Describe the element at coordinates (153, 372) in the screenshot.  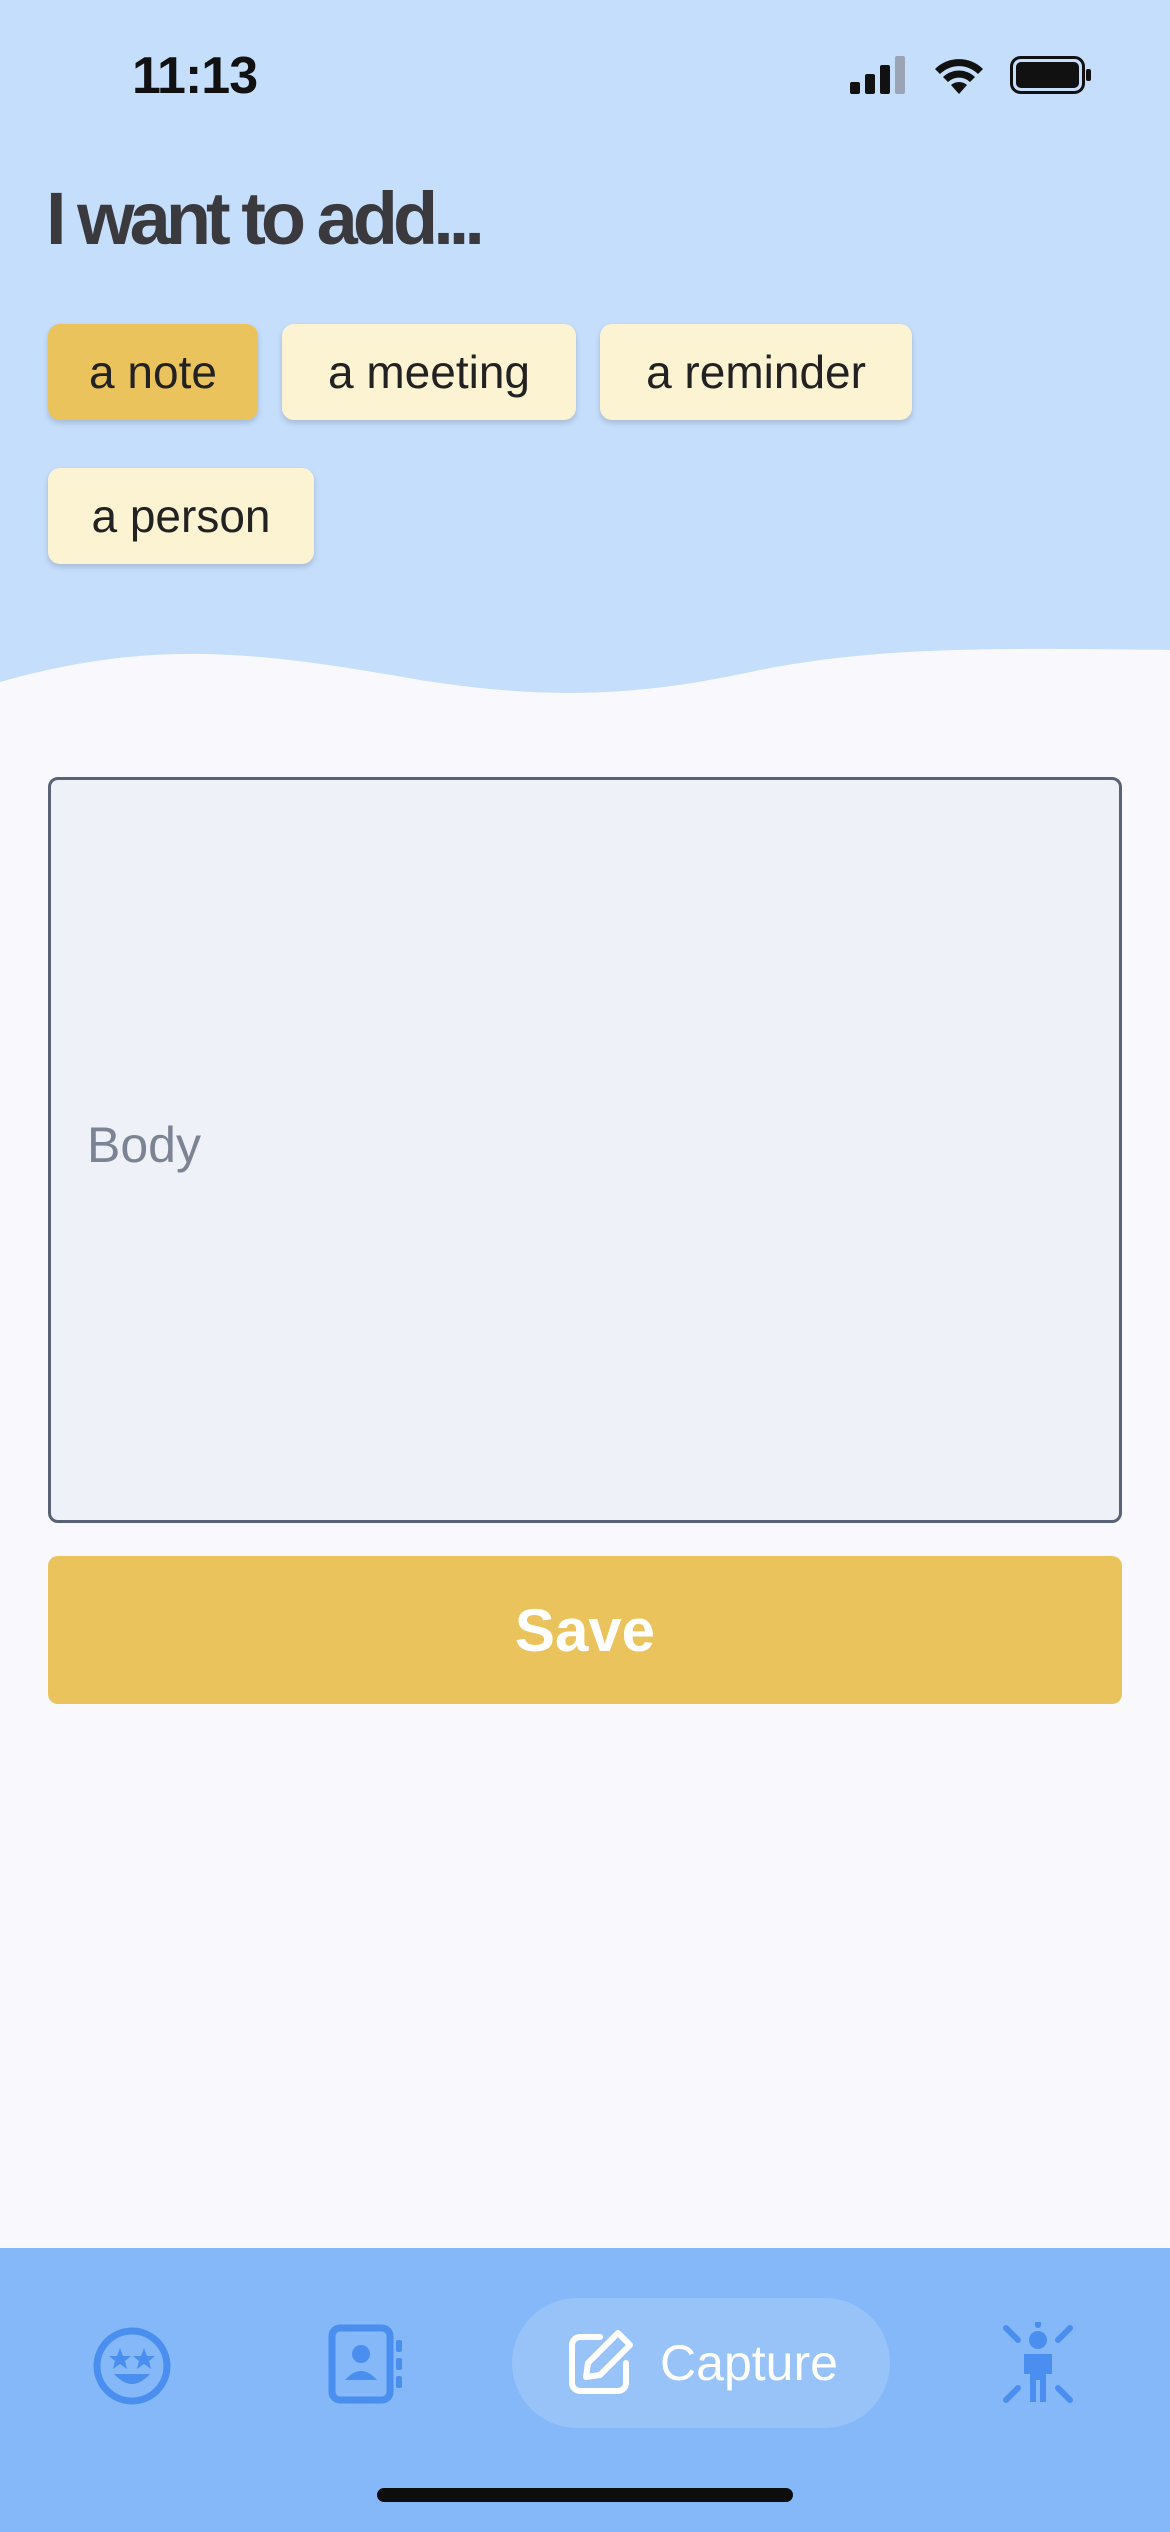
I see `chip-note: a note` at that location.